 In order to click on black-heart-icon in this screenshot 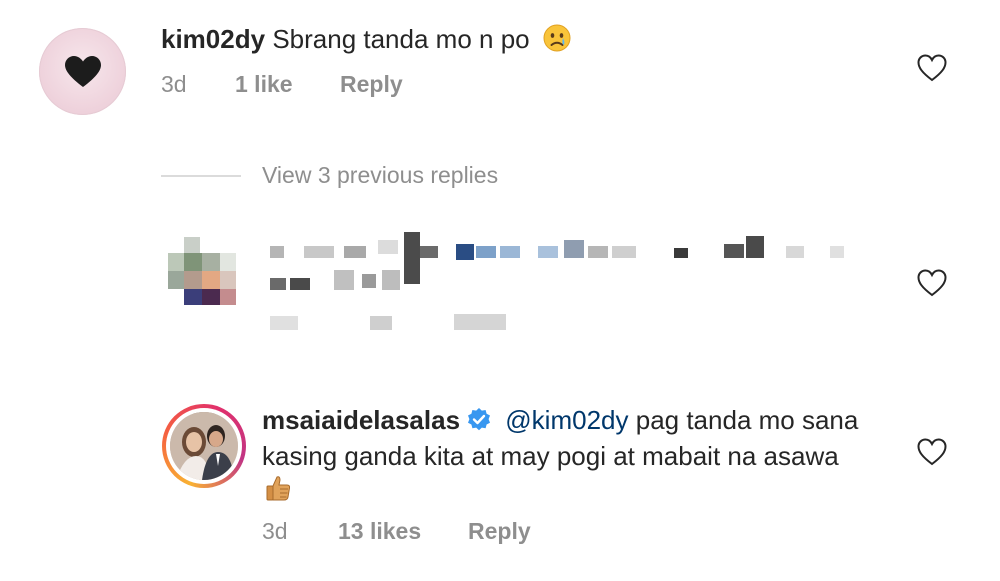, I will do `click(83, 71)`.